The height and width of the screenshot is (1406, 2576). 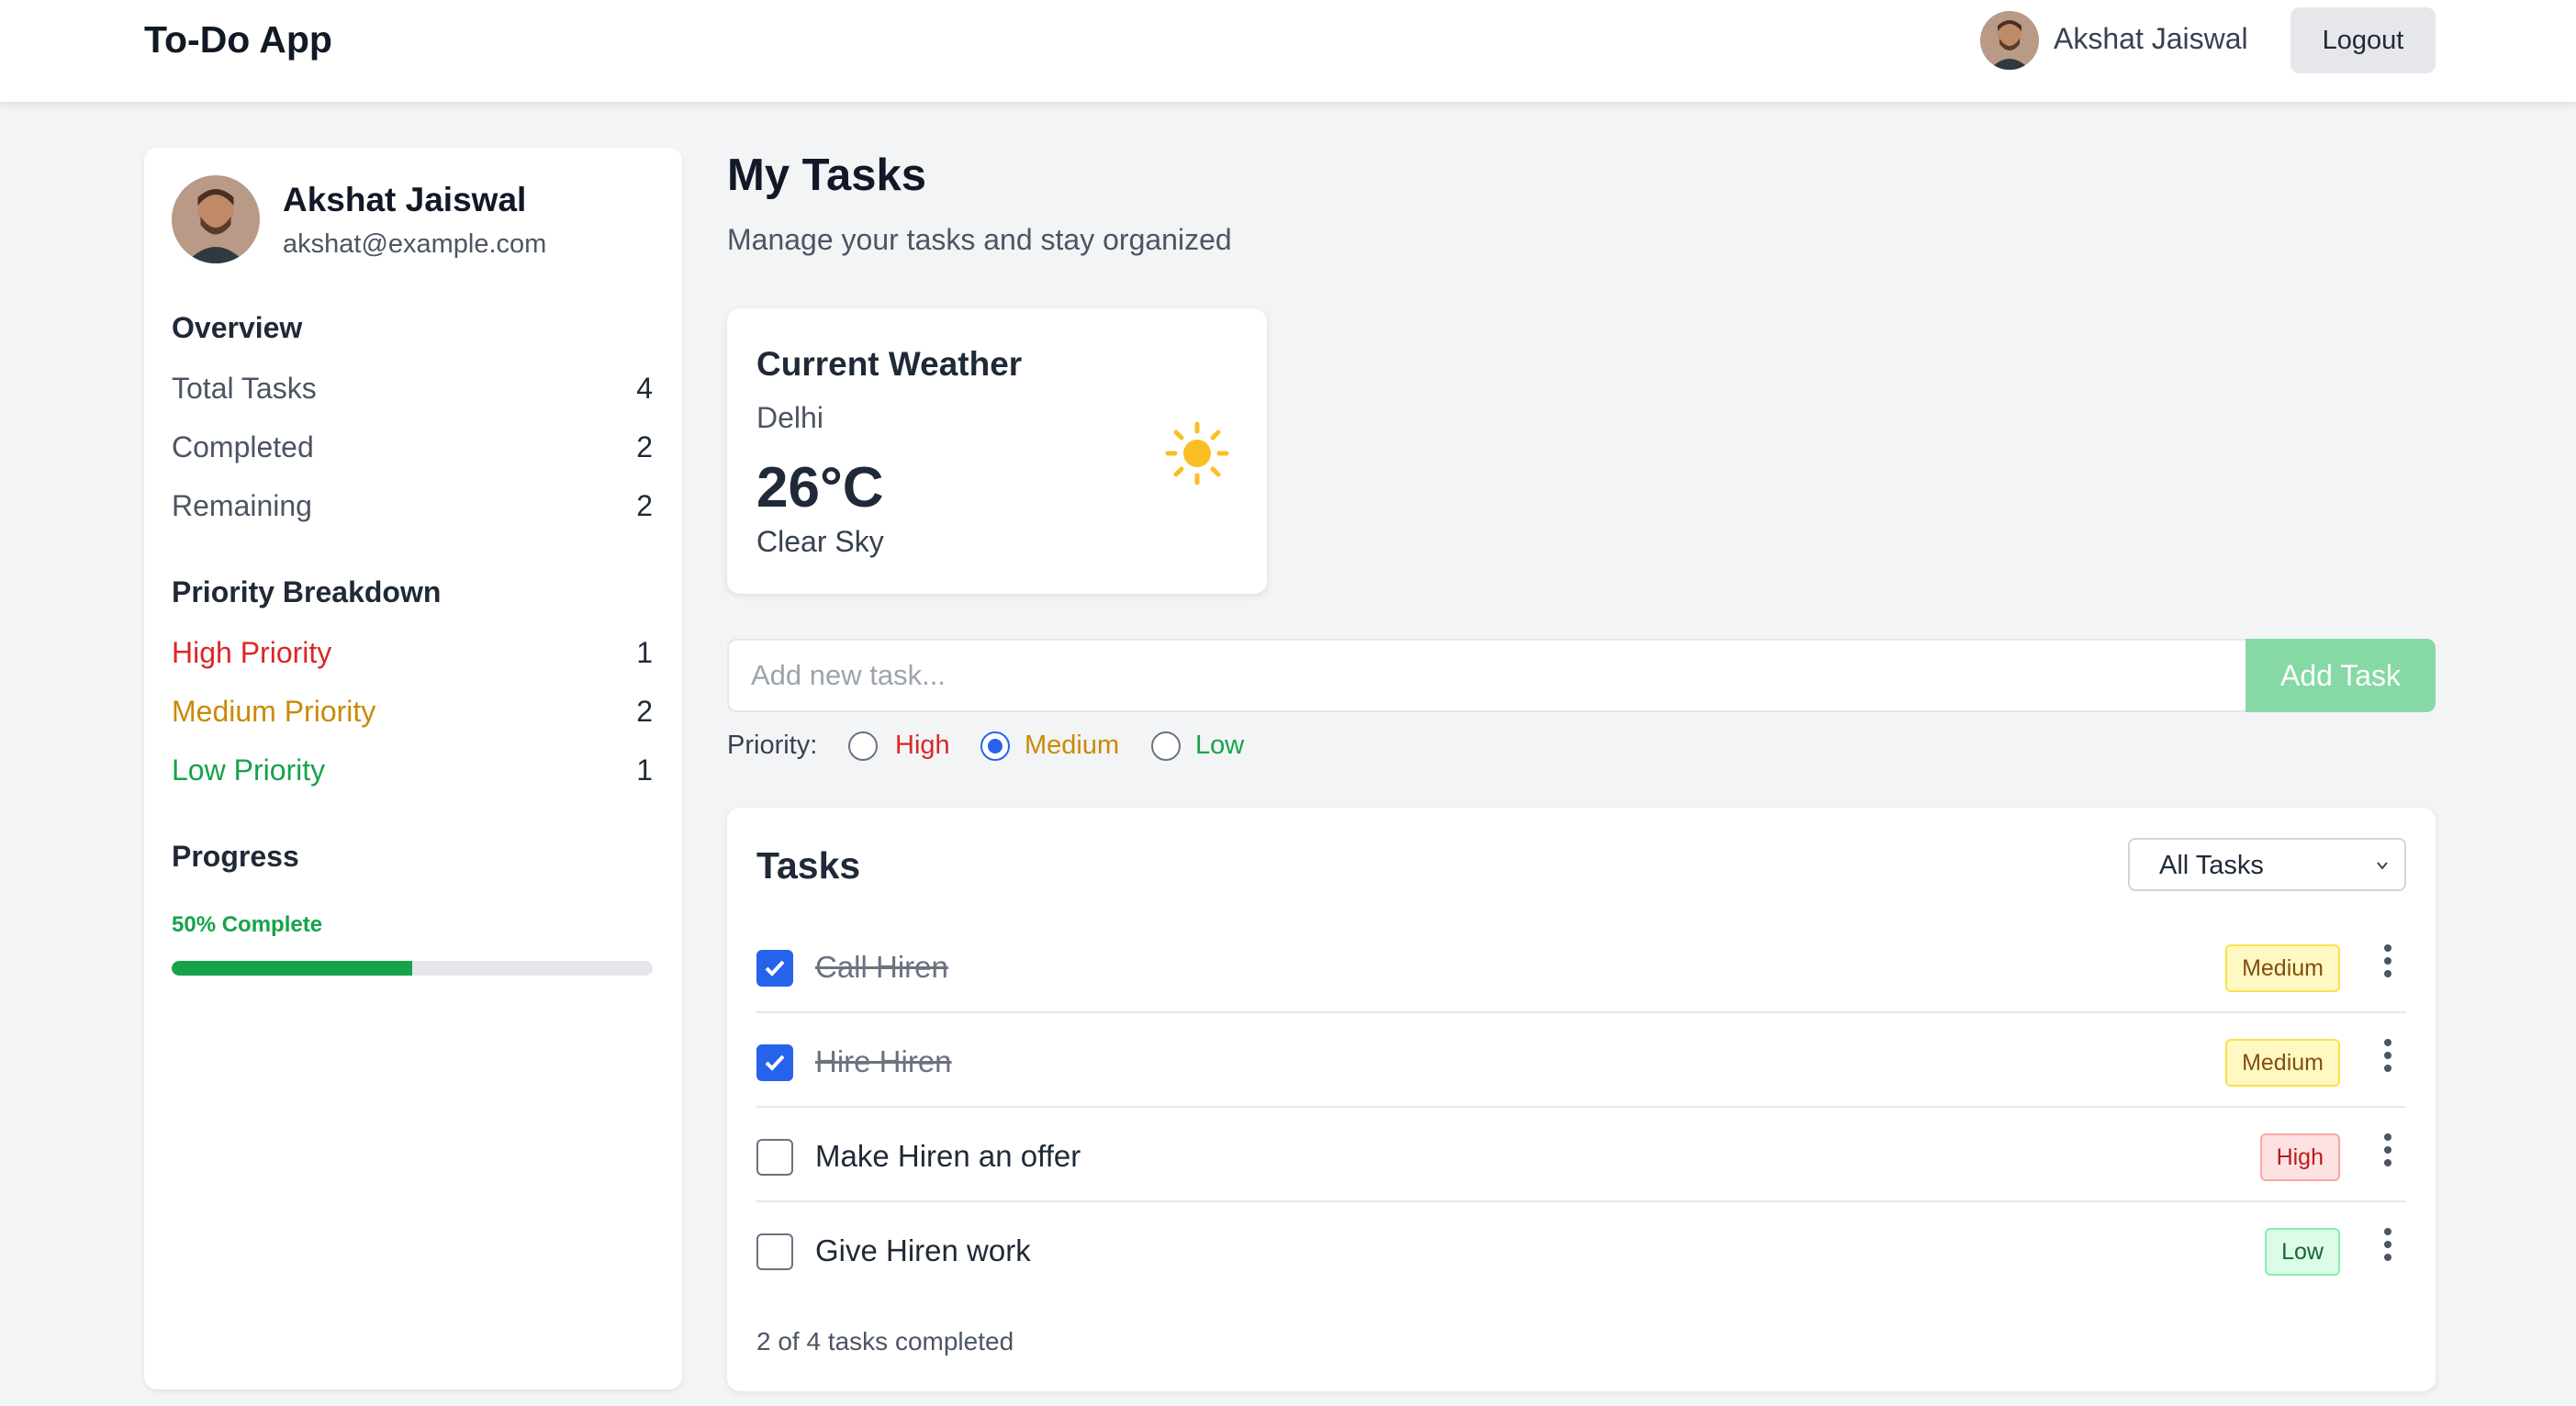 I want to click on weather-title: Current Weather, so click(x=889, y=364).